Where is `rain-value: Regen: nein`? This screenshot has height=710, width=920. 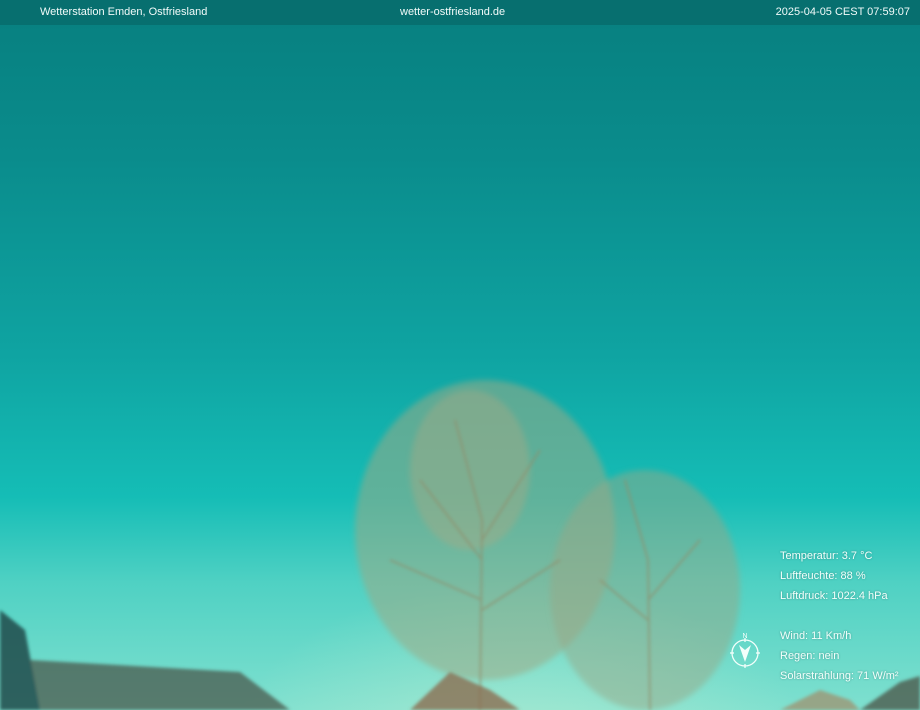
rain-value: Regen: nein is located at coordinates (810, 656).